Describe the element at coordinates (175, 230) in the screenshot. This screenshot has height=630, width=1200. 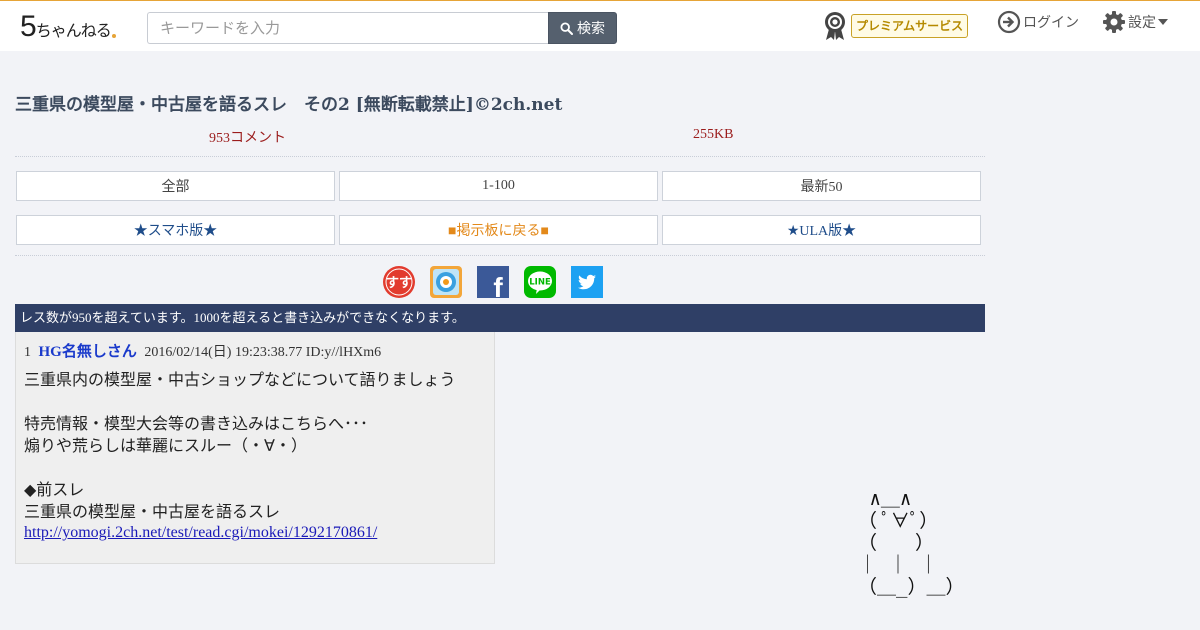
I see `smartphone-version-button: ★スマホ版★` at that location.